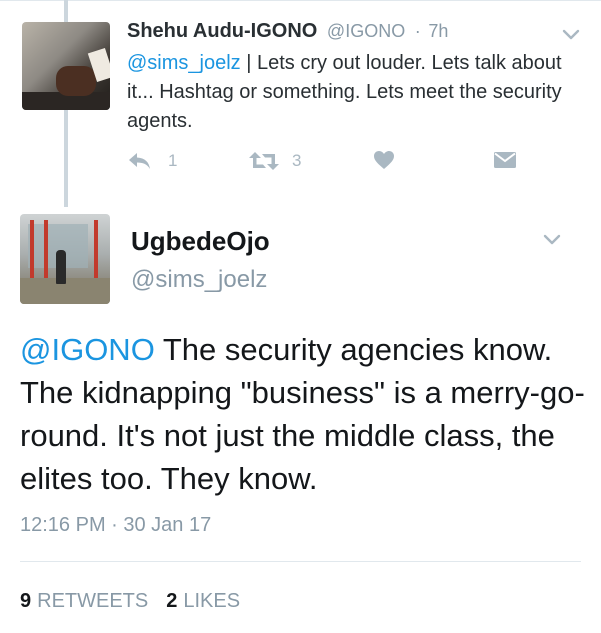 The height and width of the screenshot is (633, 601). Describe the element at coordinates (212, 601) in the screenshot. I see `likes-label: LIKES` at that location.